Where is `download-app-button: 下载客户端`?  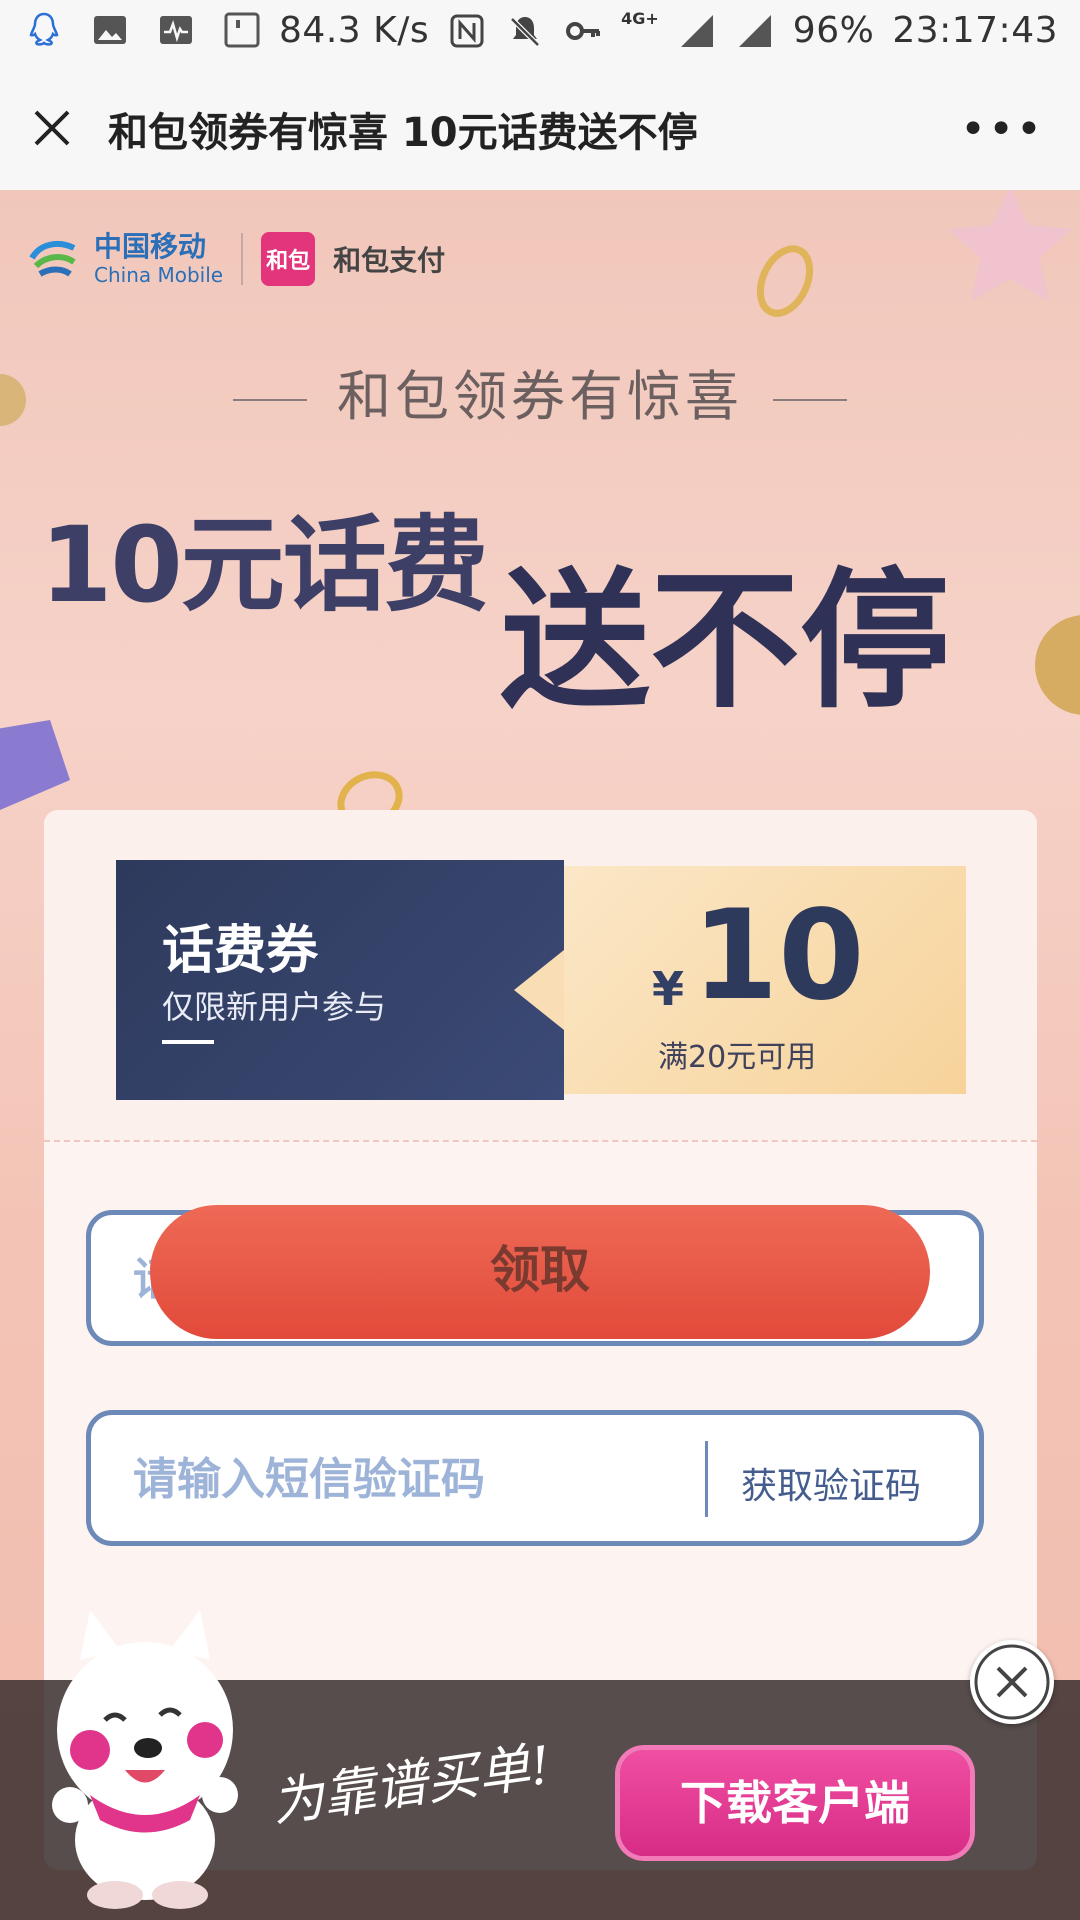 download-app-button: 下载客户端 is located at coordinates (795, 1803).